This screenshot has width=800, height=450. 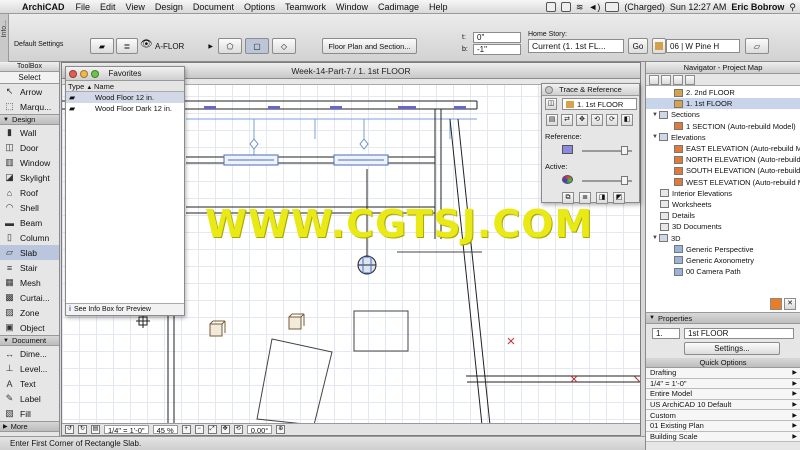 I want to click on tool-slab: ▱ Slab, so click(x=29, y=252).